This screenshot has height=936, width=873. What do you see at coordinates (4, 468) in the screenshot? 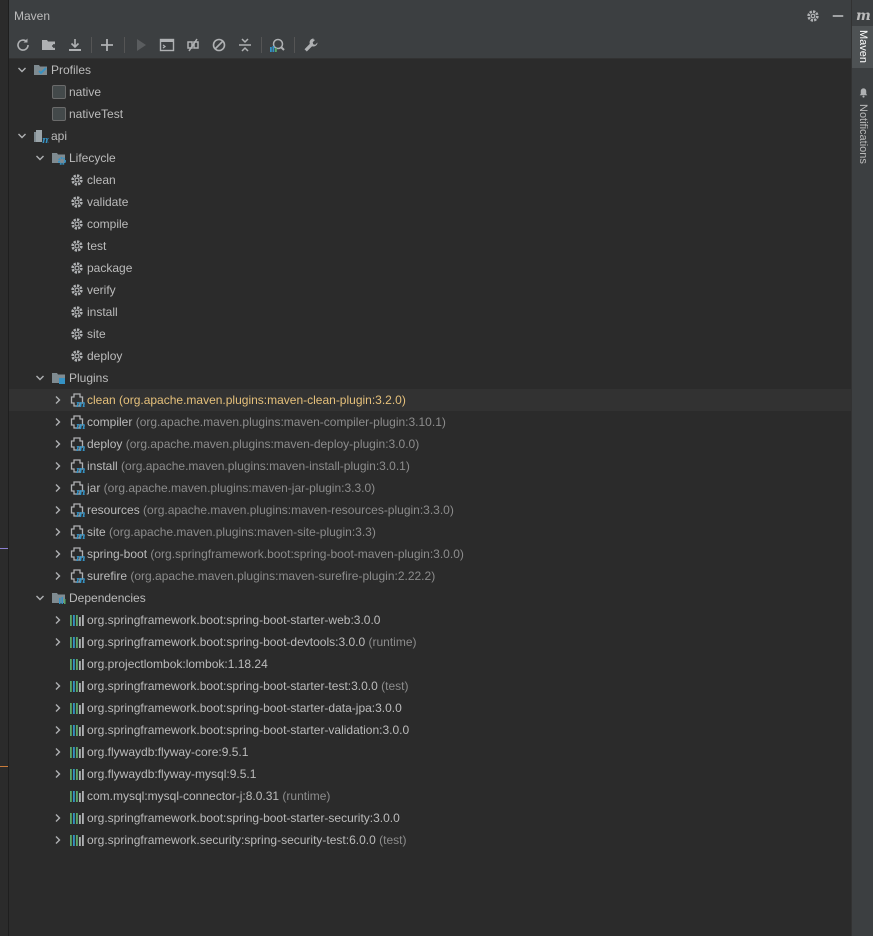
I see `editor-edge` at bounding box center [4, 468].